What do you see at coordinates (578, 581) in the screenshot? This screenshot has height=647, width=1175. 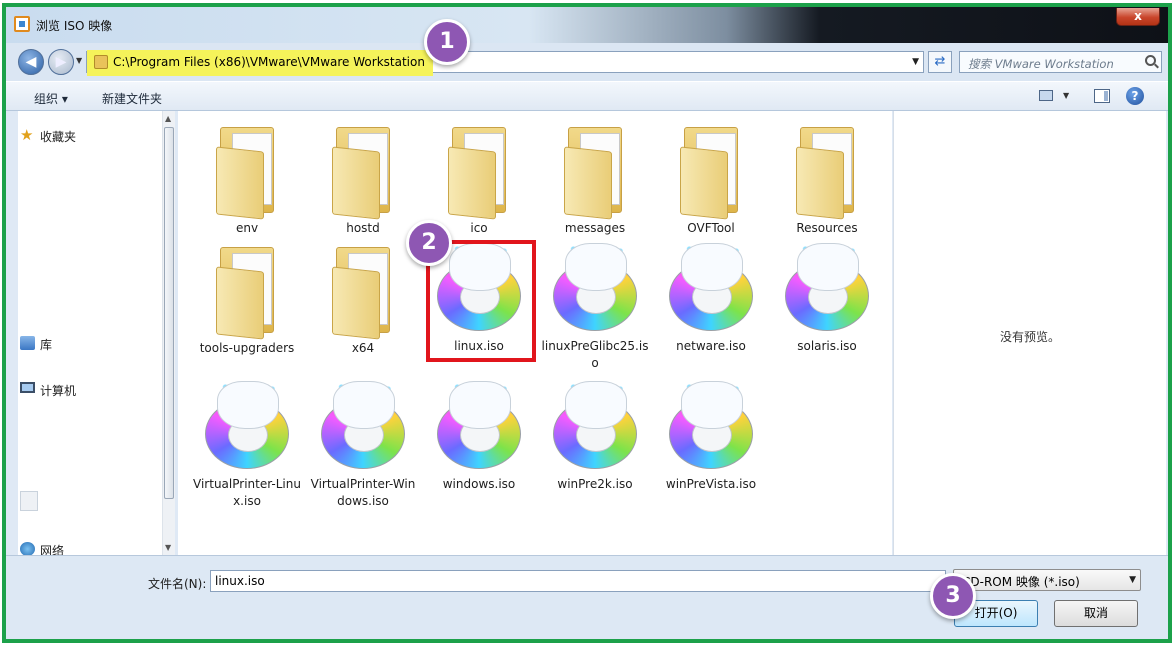 I see `filename-input` at bounding box center [578, 581].